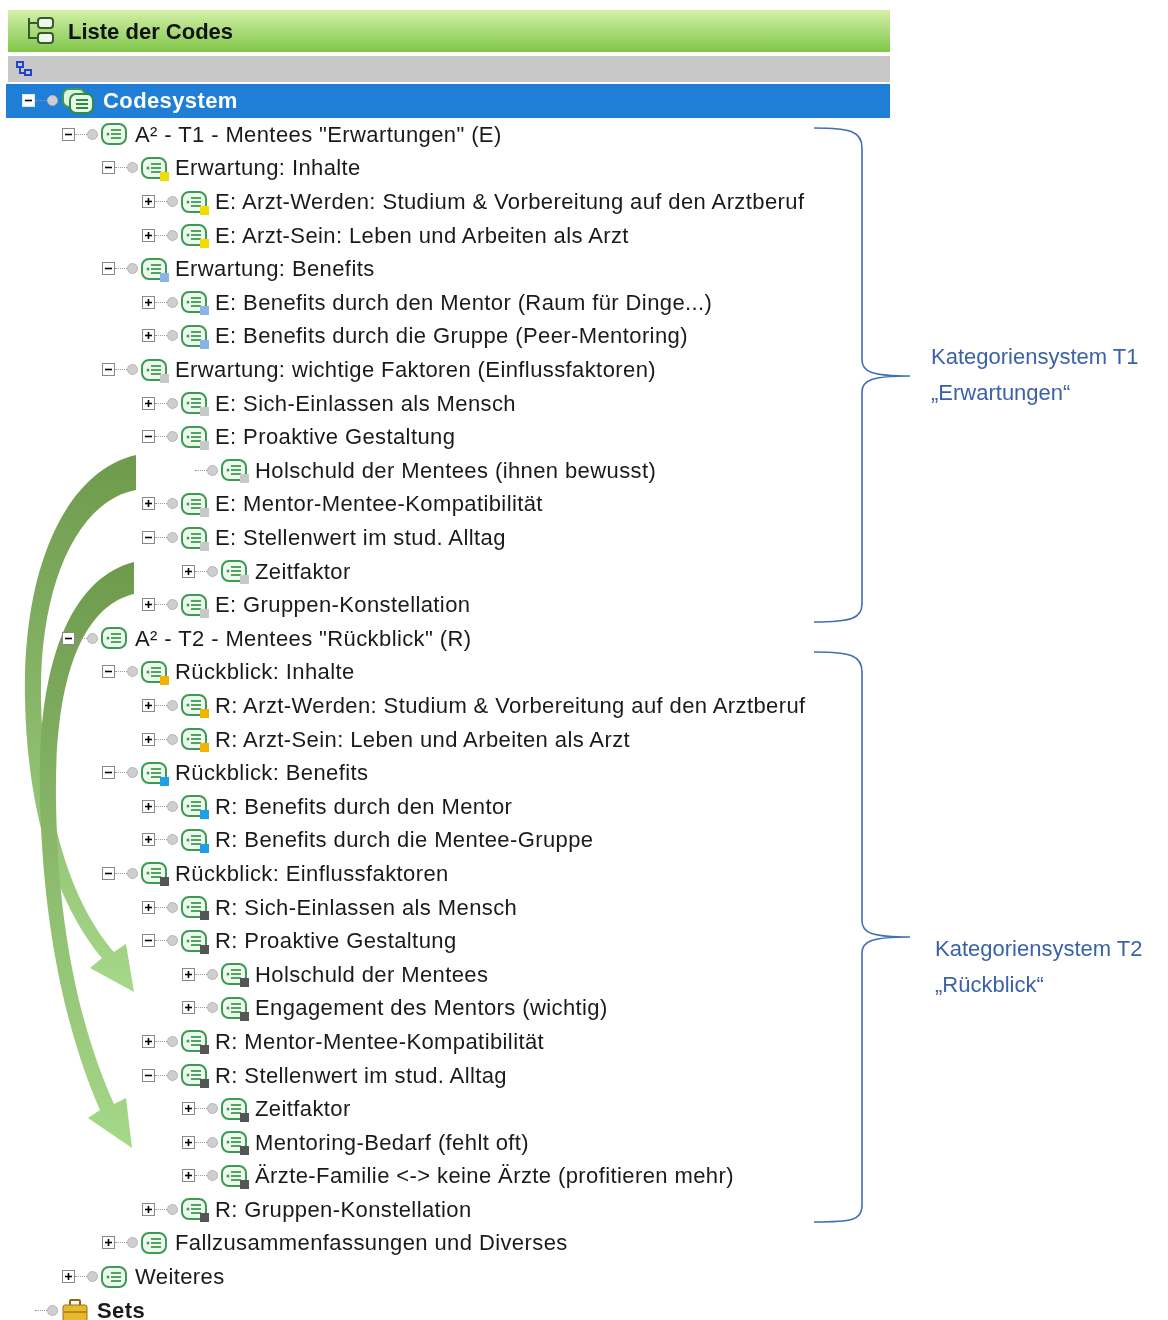  What do you see at coordinates (1035, 357) in the screenshot?
I see `annotation-text: Kategoriensystem T1` at bounding box center [1035, 357].